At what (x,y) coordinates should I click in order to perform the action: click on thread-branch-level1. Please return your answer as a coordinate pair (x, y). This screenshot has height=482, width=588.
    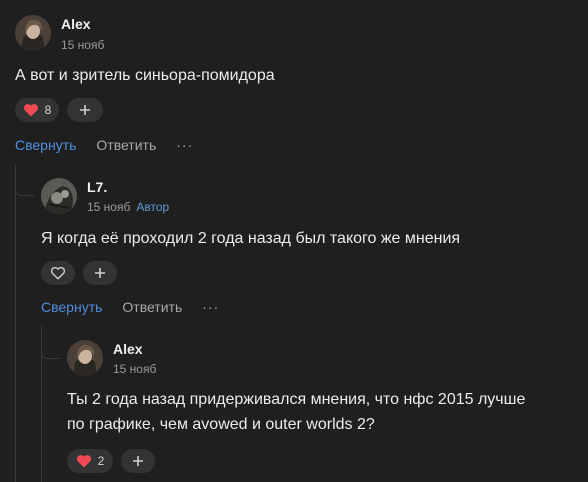
    Looking at the image, I should click on (24, 180).